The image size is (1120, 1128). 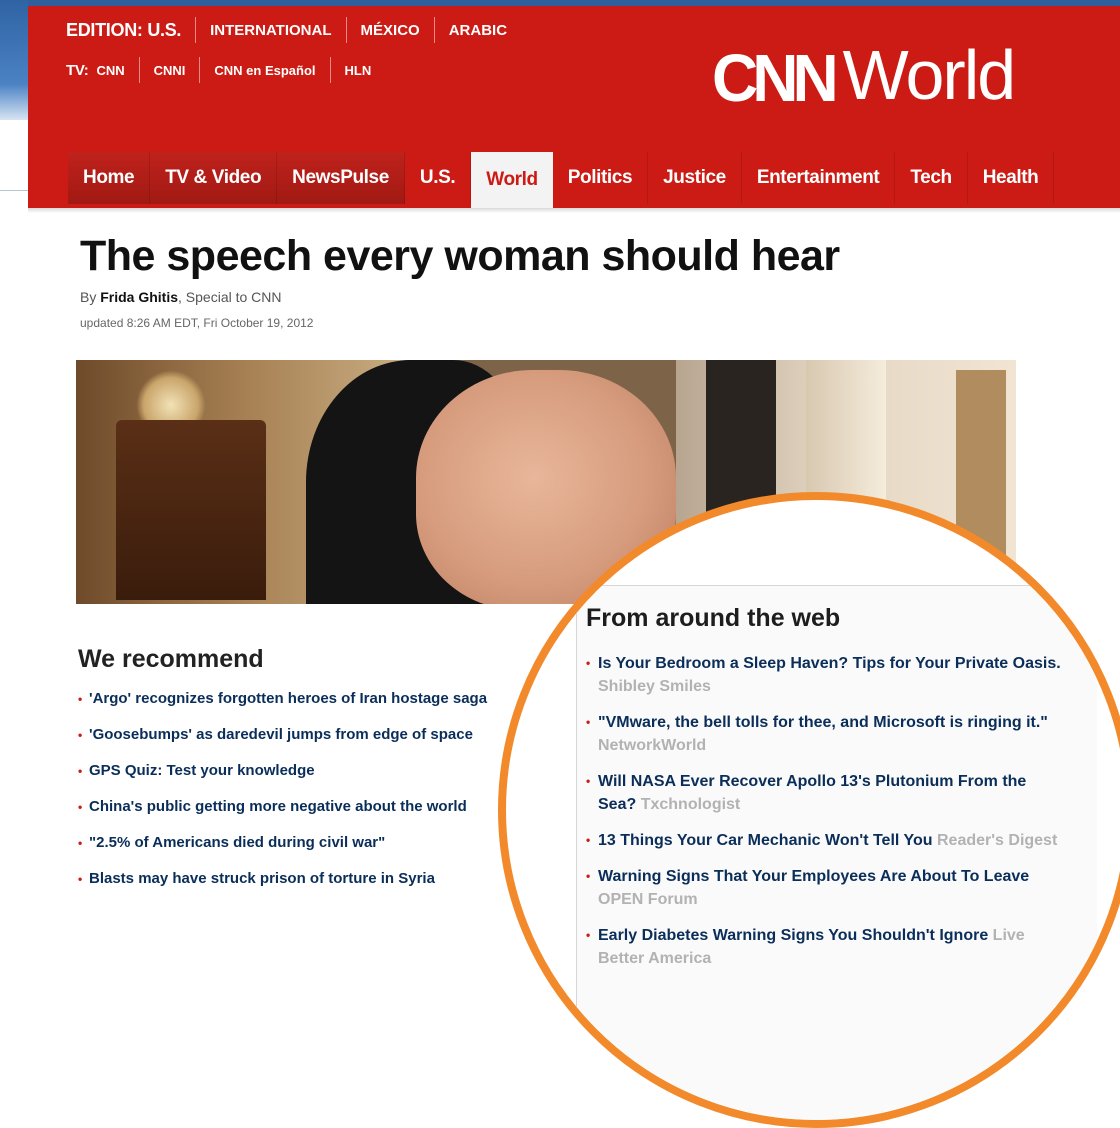 What do you see at coordinates (478, 30) in the screenshot?
I see `edition-link-arabic: ARABIC` at bounding box center [478, 30].